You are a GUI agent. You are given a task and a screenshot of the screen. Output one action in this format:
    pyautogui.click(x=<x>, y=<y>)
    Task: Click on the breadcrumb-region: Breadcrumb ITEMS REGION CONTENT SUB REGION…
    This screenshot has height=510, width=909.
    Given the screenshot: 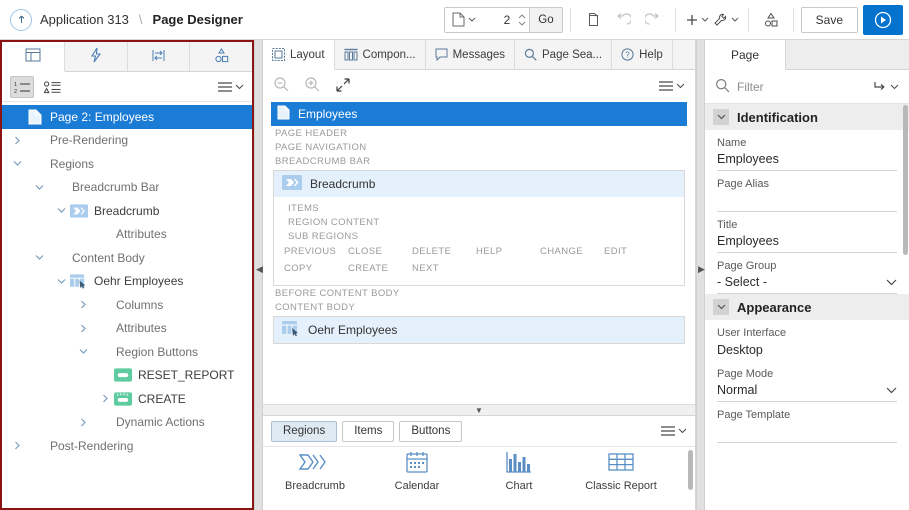 What is the action you would take?
    pyautogui.click(x=479, y=228)
    